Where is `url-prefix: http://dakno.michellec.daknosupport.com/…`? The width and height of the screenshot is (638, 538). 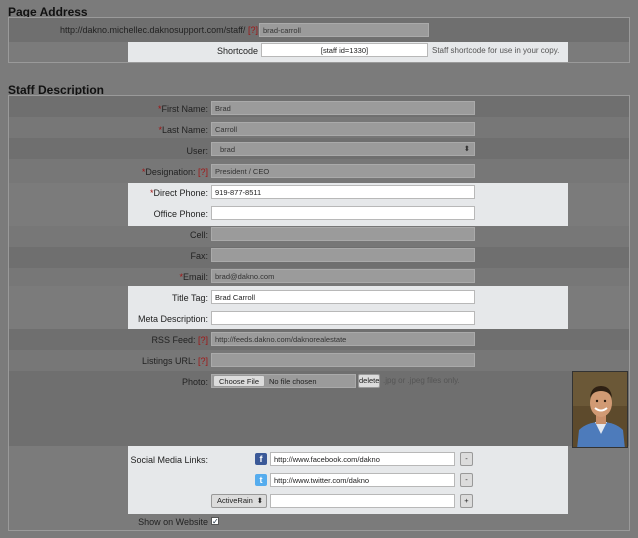 url-prefix: http://dakno.michellec.daknosupport.com/… is located at coordinates (159, 30).